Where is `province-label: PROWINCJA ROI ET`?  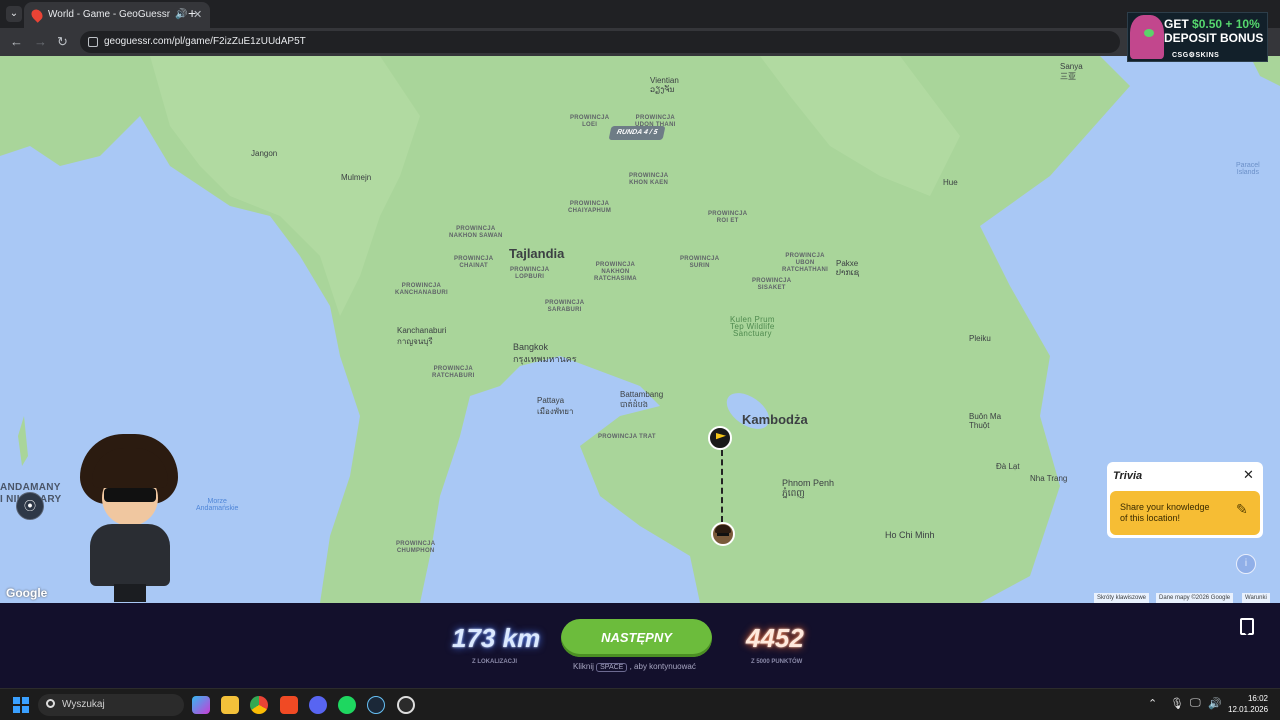 province-label: PROWINCJA ROI ET is located at coordinates (728, 217).